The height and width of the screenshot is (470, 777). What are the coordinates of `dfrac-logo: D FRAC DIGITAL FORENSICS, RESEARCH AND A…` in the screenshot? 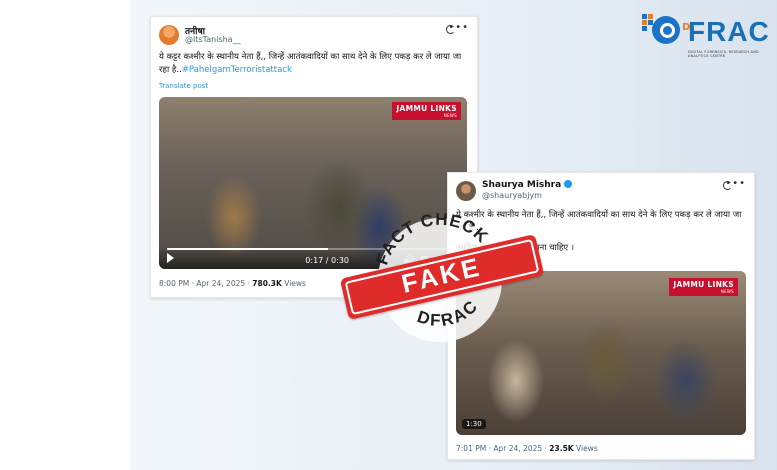 It's located at (706, 35).